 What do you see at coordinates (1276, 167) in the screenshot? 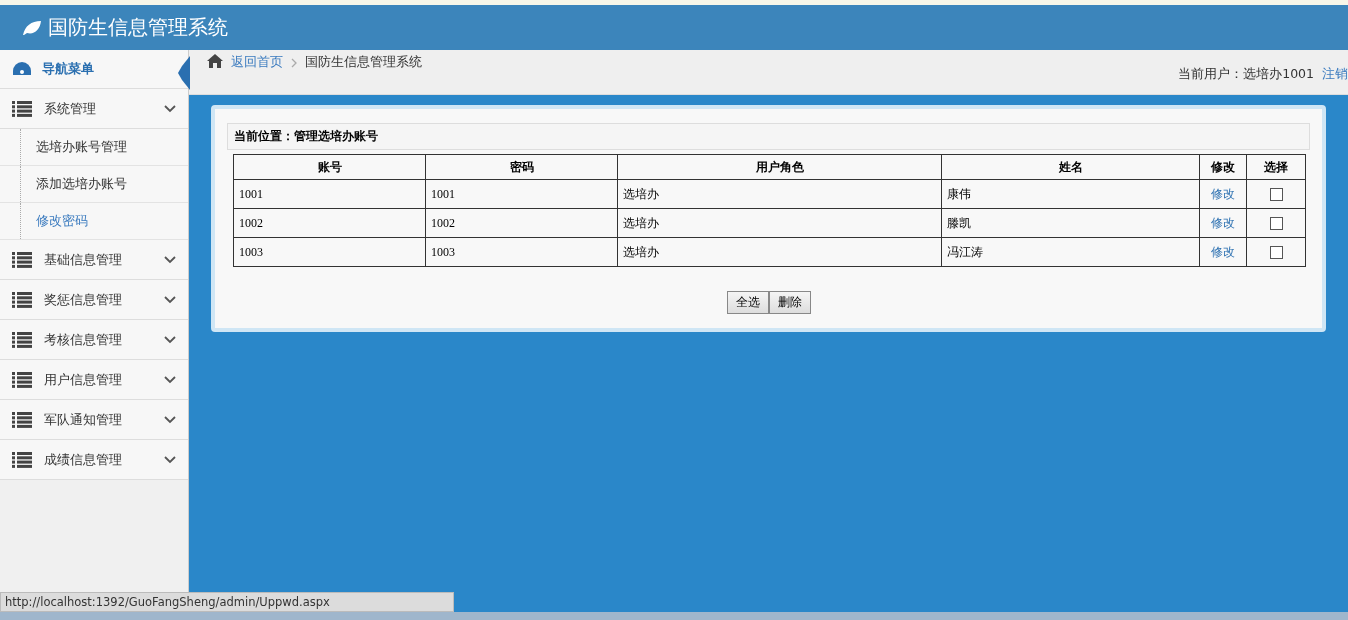
I see `column-header: 选择` at bounding box center [1276, 167].